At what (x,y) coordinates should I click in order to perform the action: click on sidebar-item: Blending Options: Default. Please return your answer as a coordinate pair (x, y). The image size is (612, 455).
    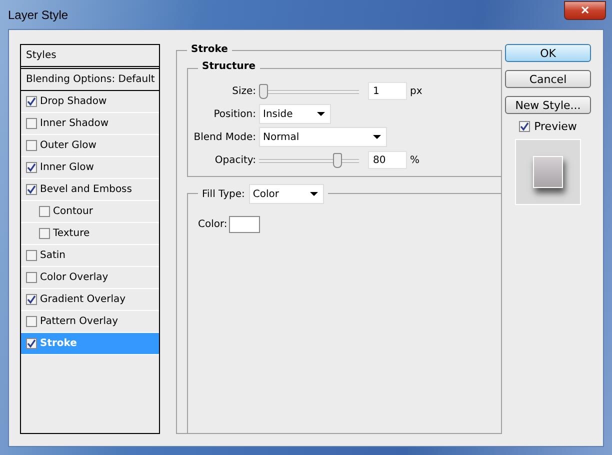
    Looking at the image, I should click on (90, 80).